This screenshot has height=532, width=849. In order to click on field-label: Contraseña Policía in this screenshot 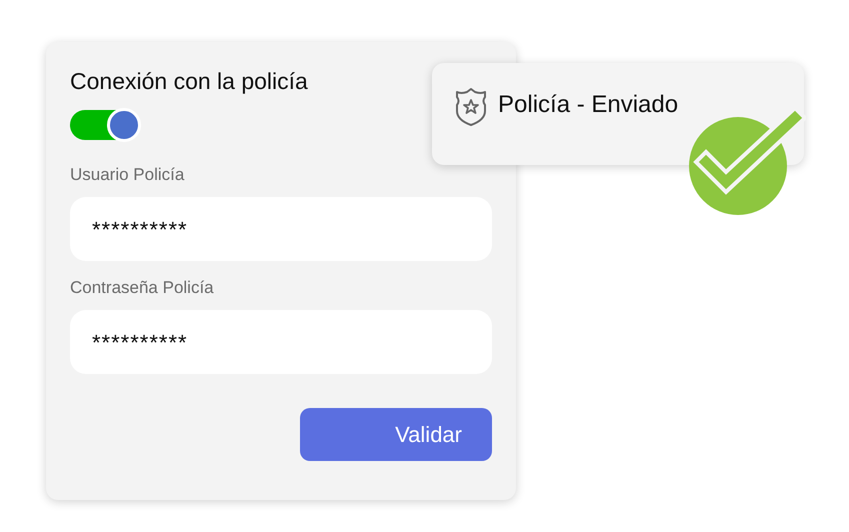, I will do `click(142, 287)`.